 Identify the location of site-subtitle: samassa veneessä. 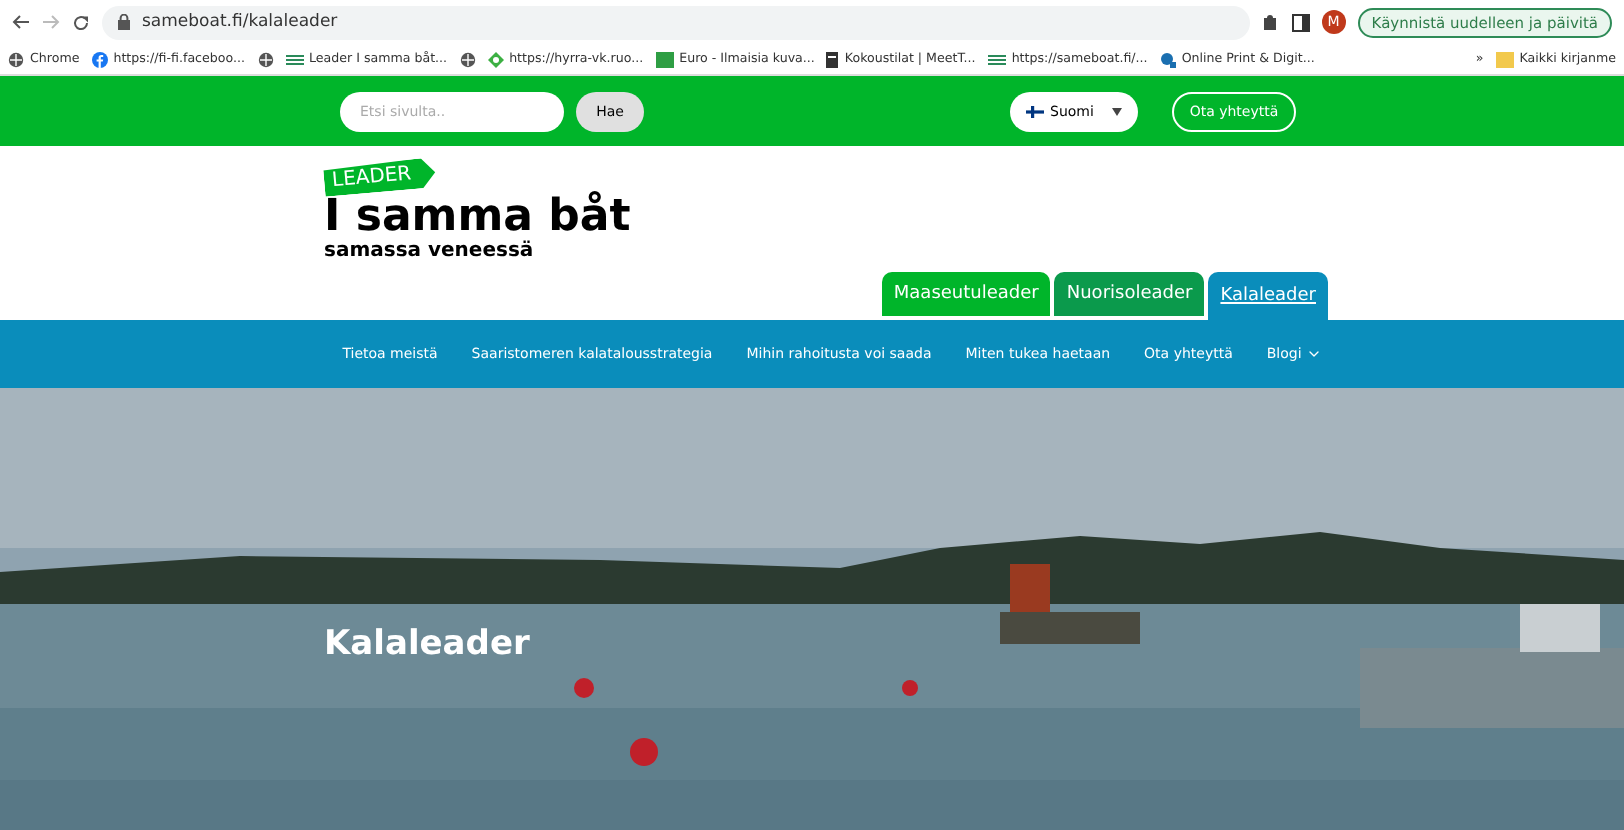
(430, 251).